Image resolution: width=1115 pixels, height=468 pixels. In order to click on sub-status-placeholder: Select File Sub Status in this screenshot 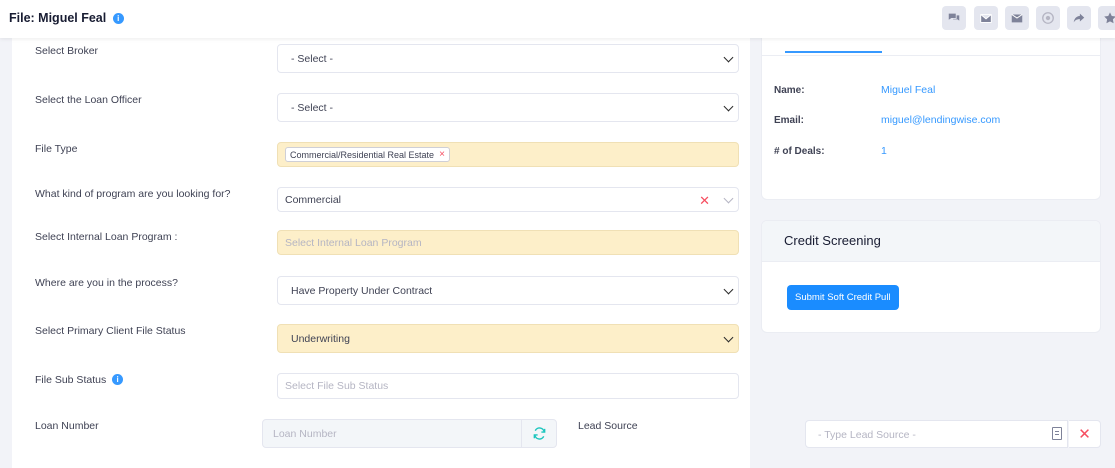, I will do `click(337, 386)`.